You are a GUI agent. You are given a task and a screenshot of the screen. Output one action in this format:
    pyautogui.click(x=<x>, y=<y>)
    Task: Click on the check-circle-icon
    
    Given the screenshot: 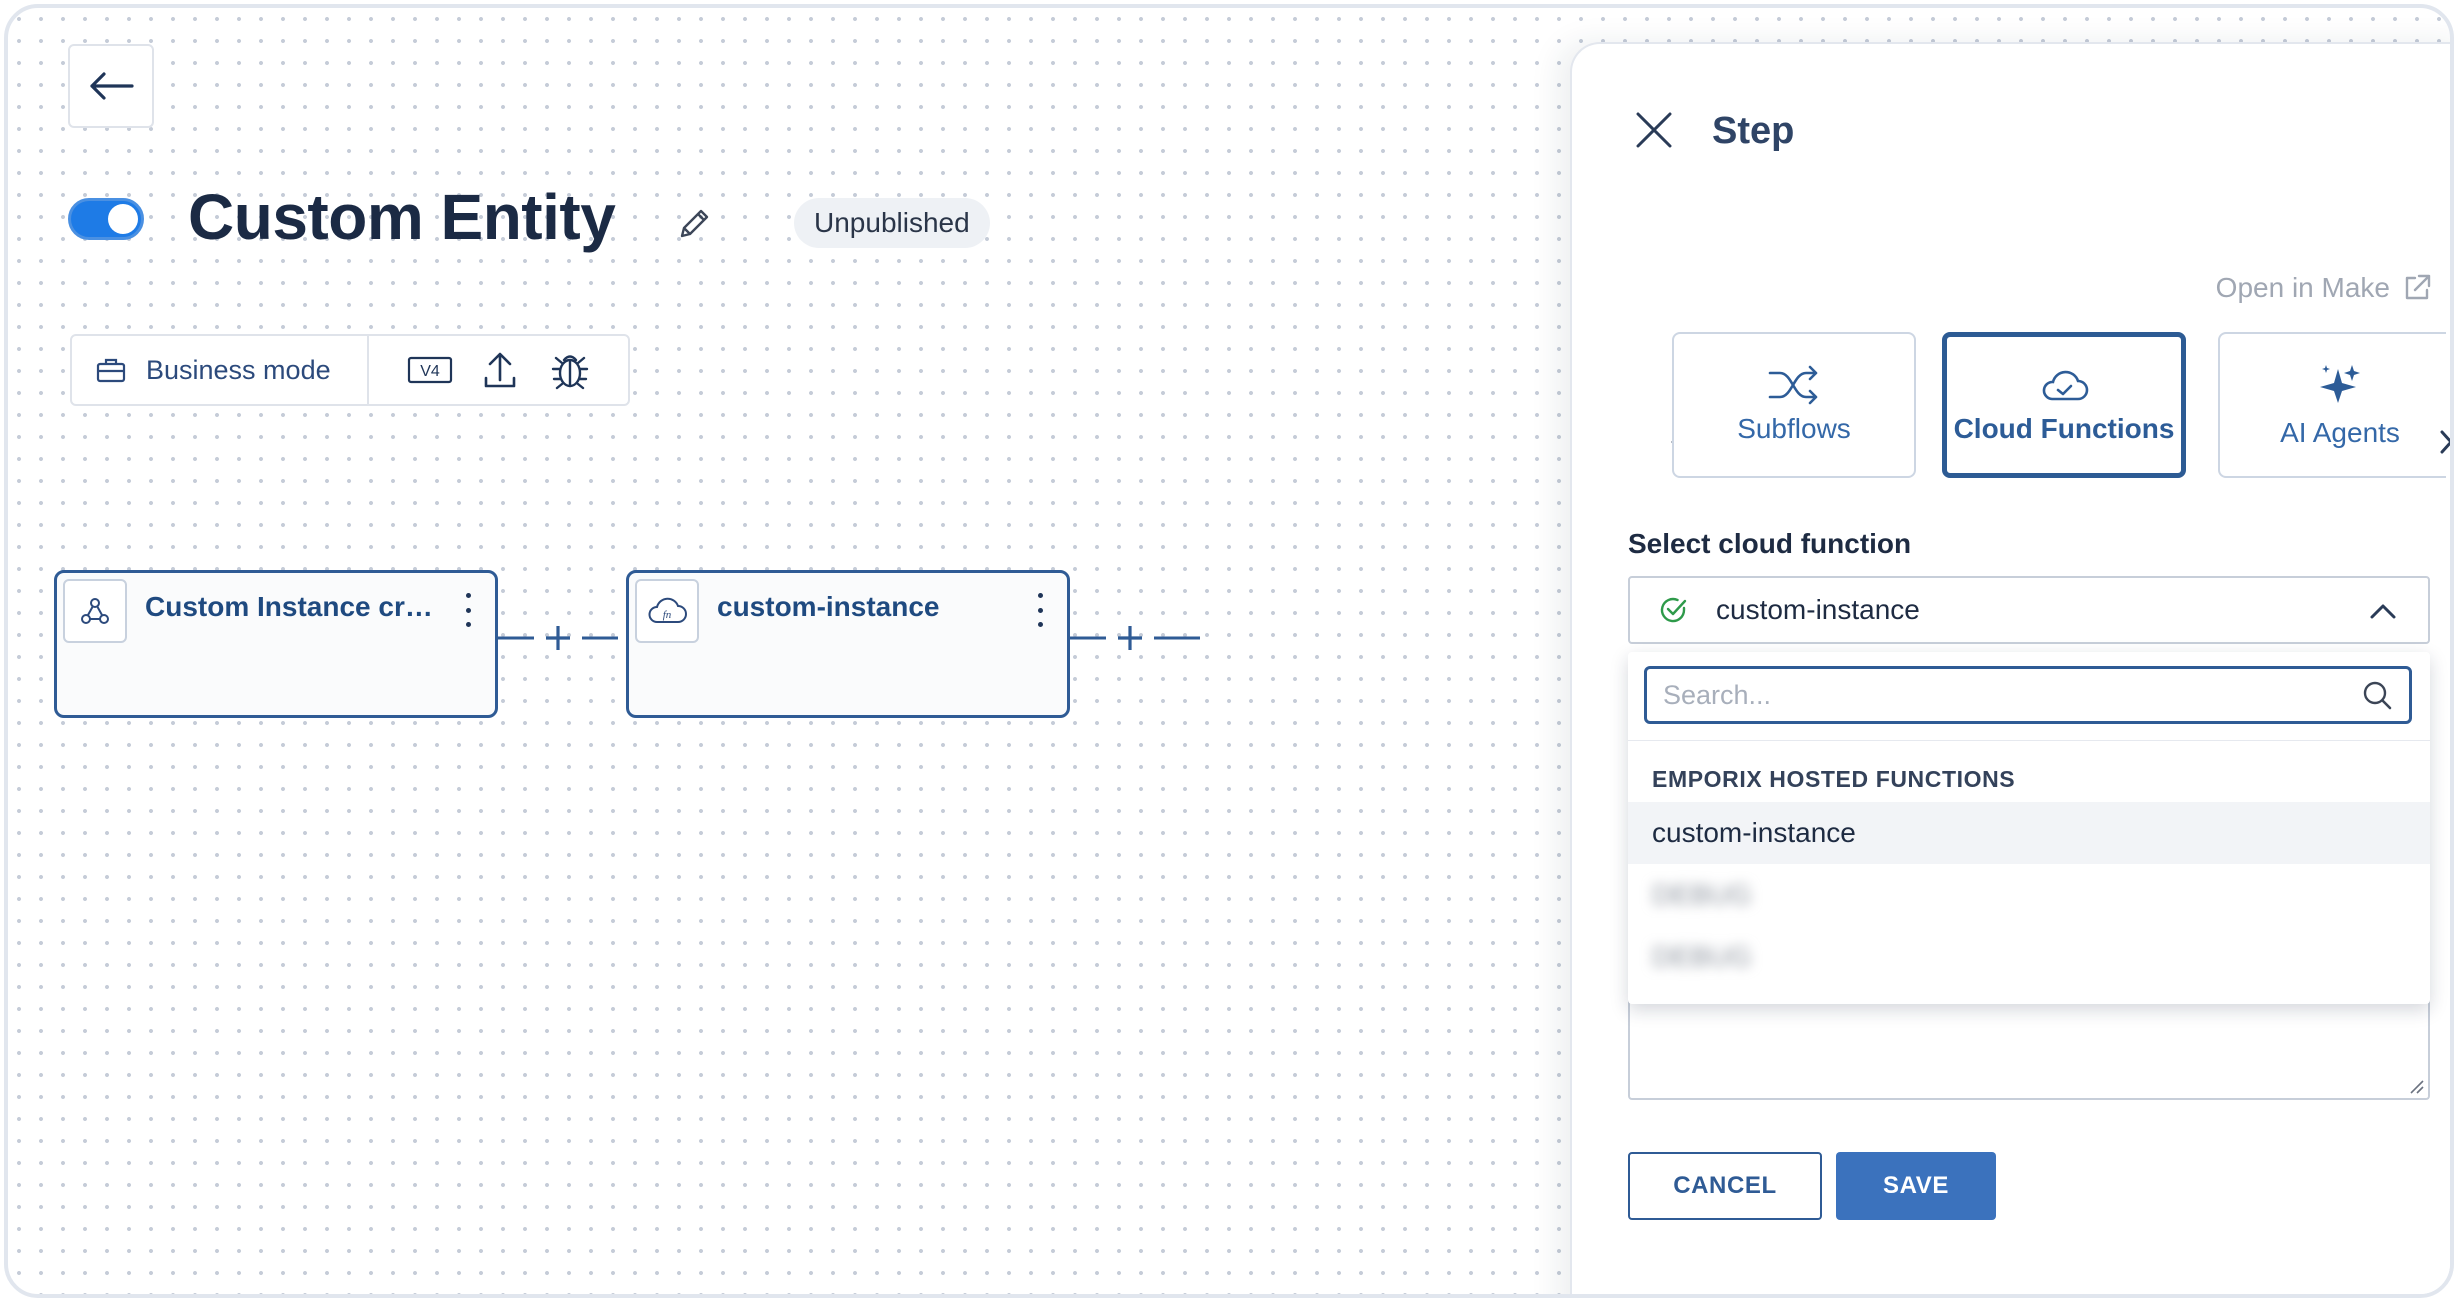 What is the action you would take?
    pyautogui.click(x=1673, y=610)
    